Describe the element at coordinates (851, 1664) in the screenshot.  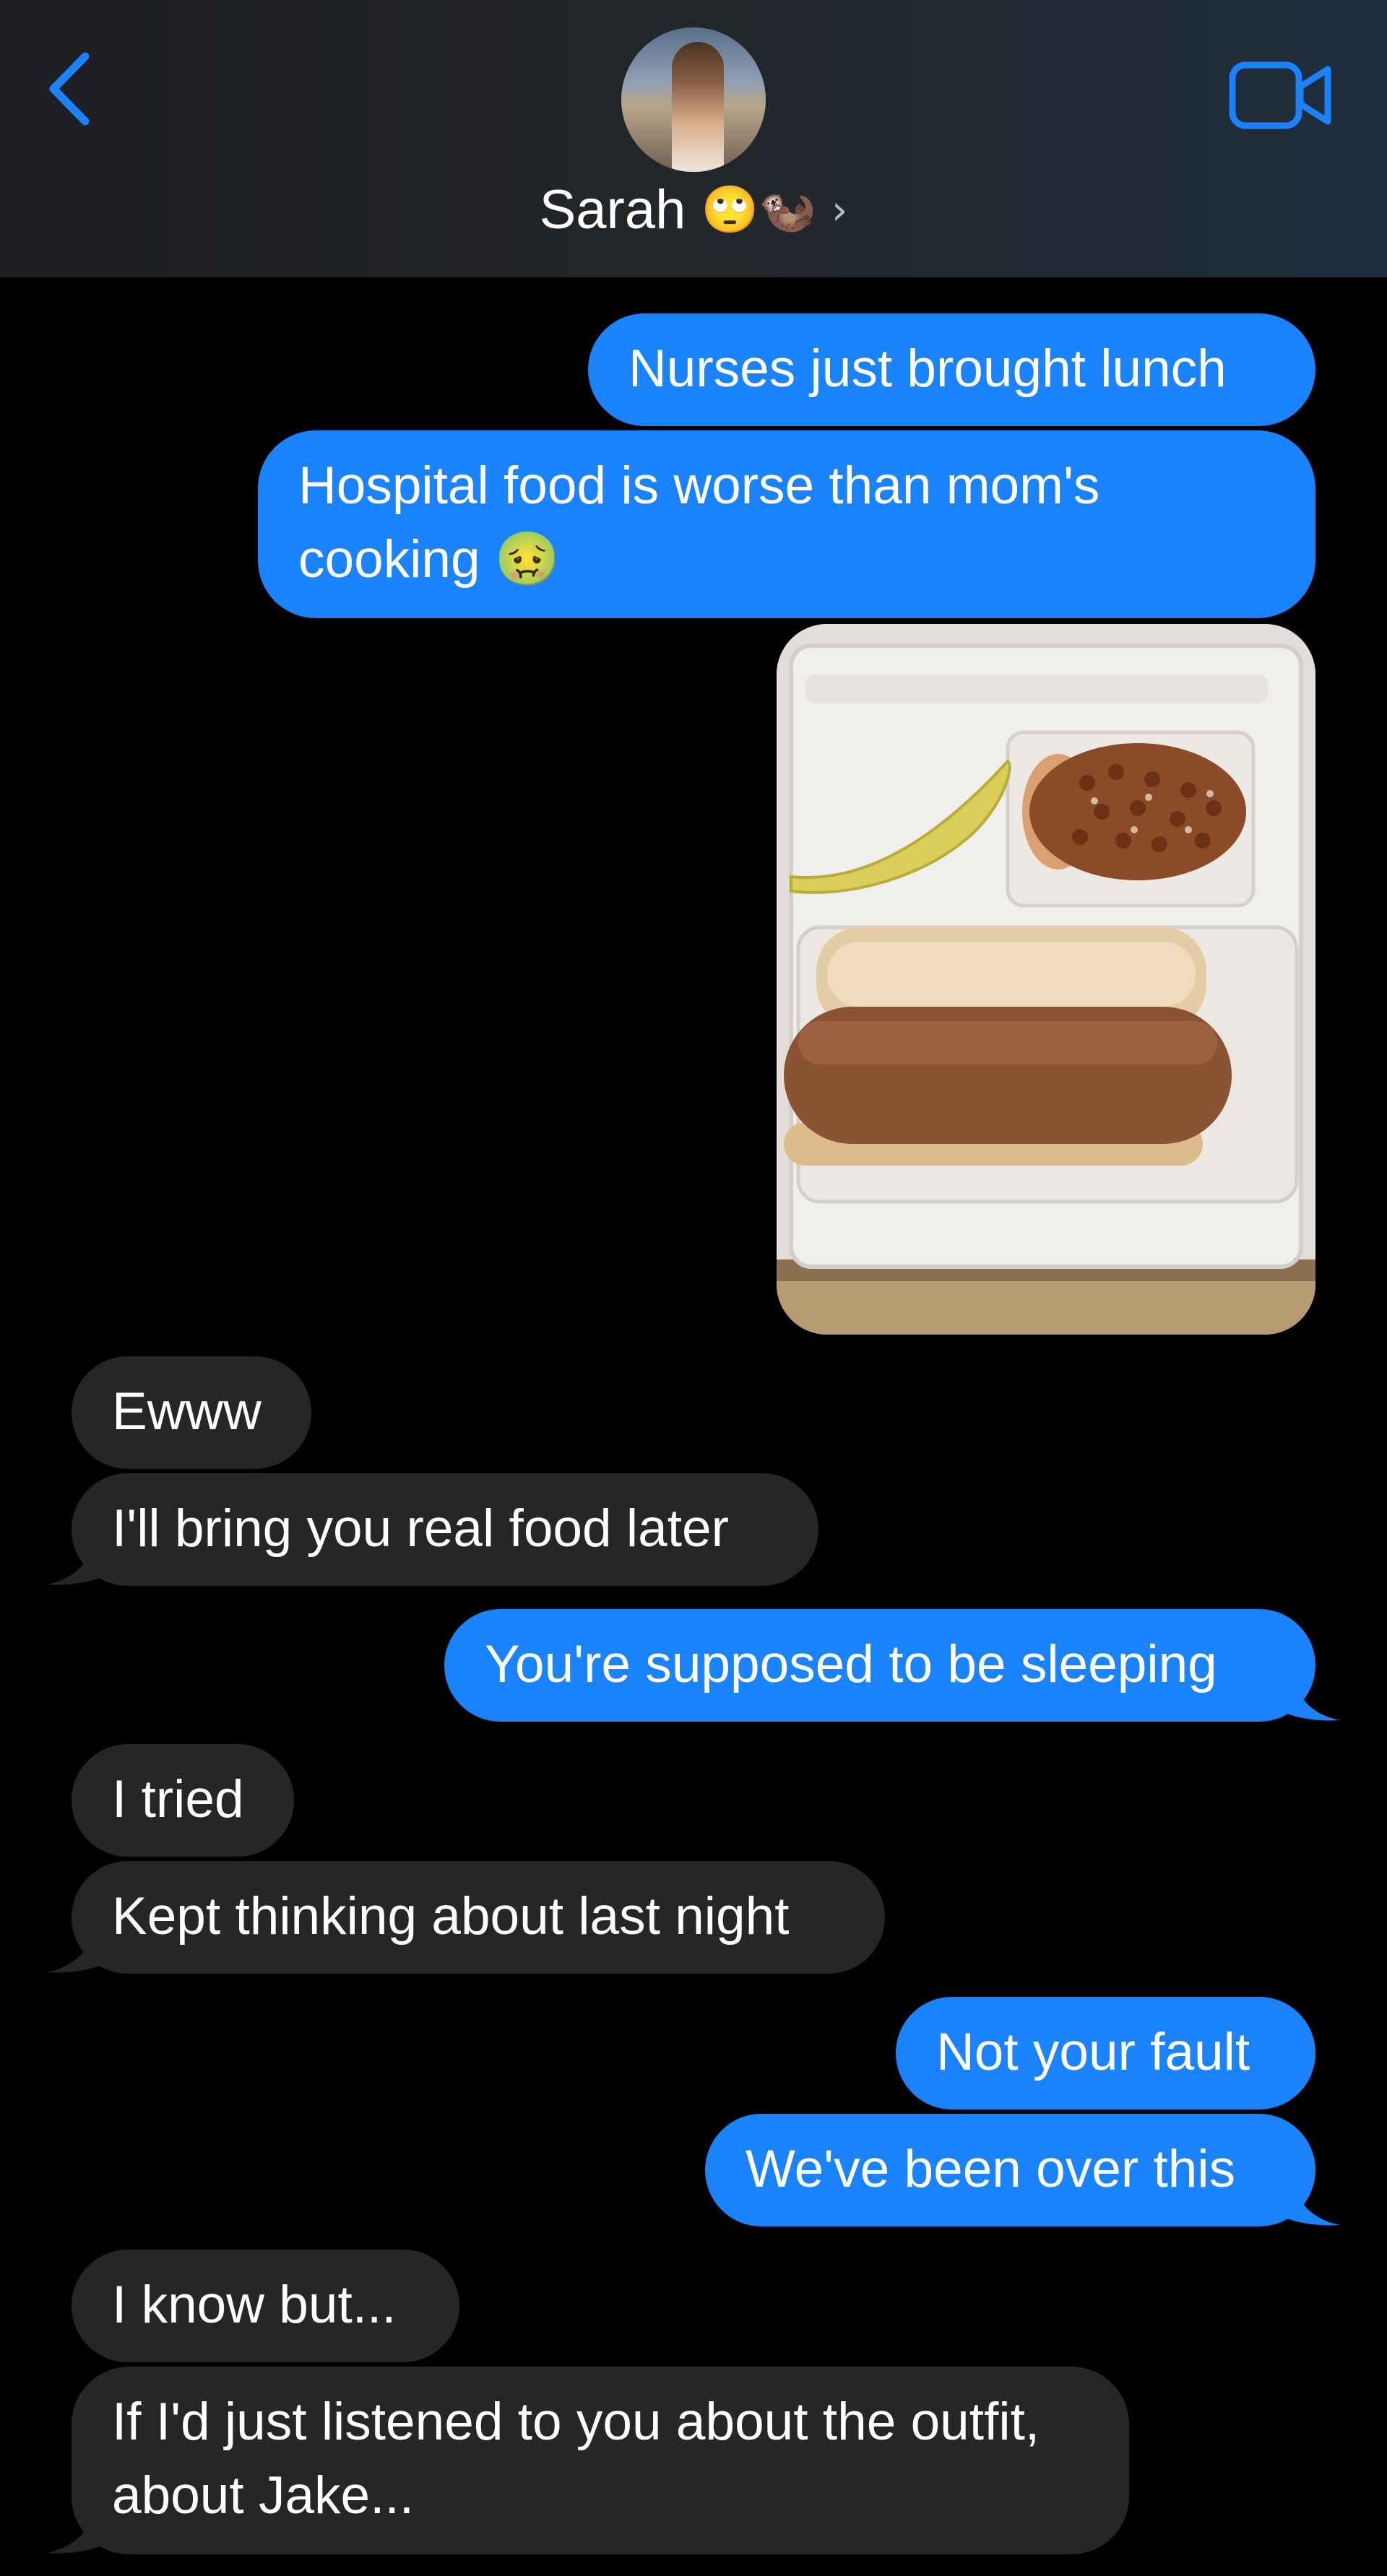
I see `message-text: You're supposed to be sleeping` at that location.